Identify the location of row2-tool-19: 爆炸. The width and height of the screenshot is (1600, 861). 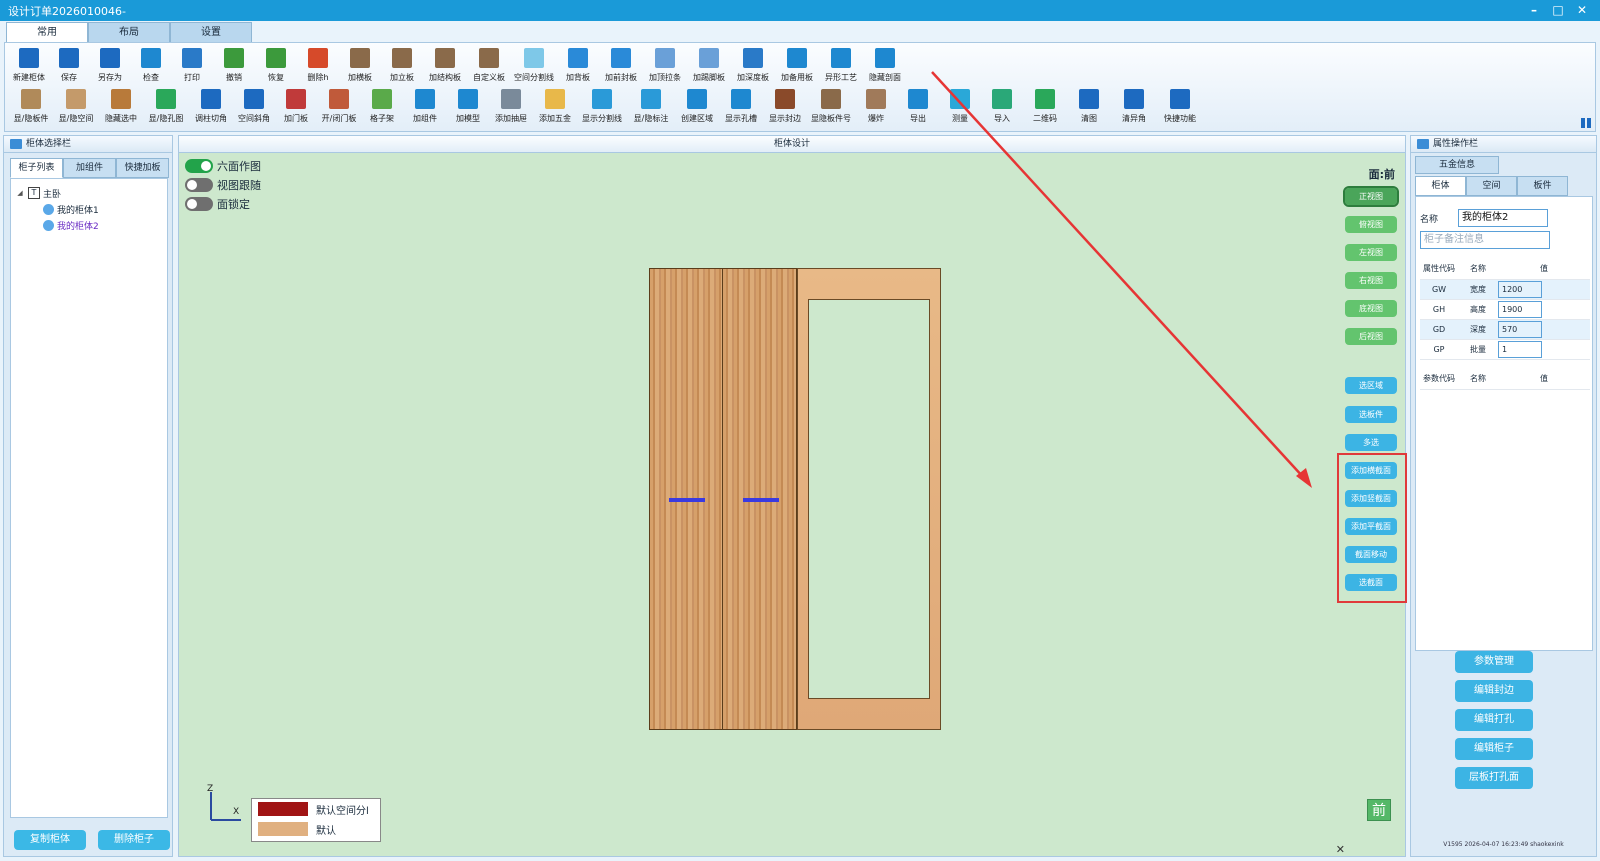
(876, 108).